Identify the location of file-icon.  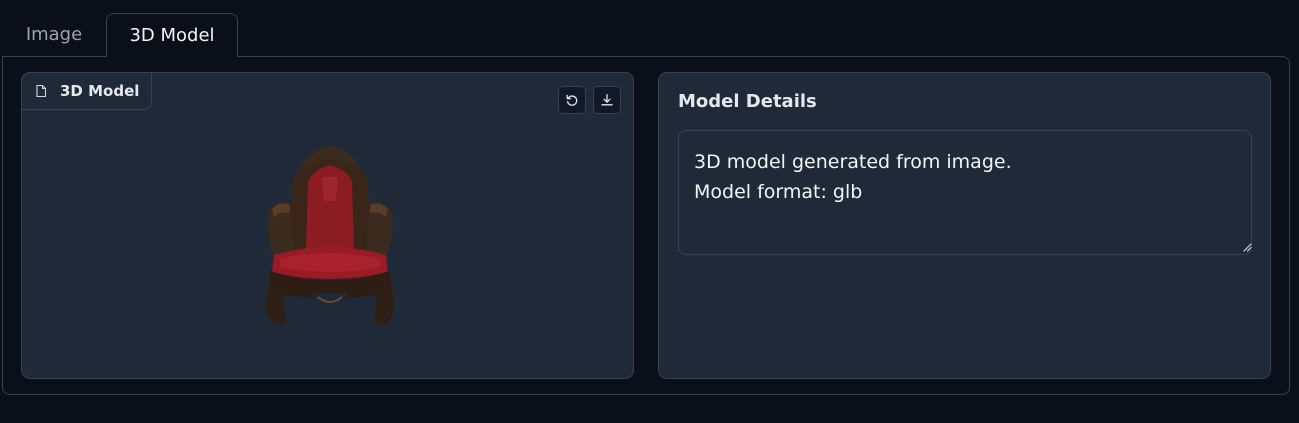
(41, 91).